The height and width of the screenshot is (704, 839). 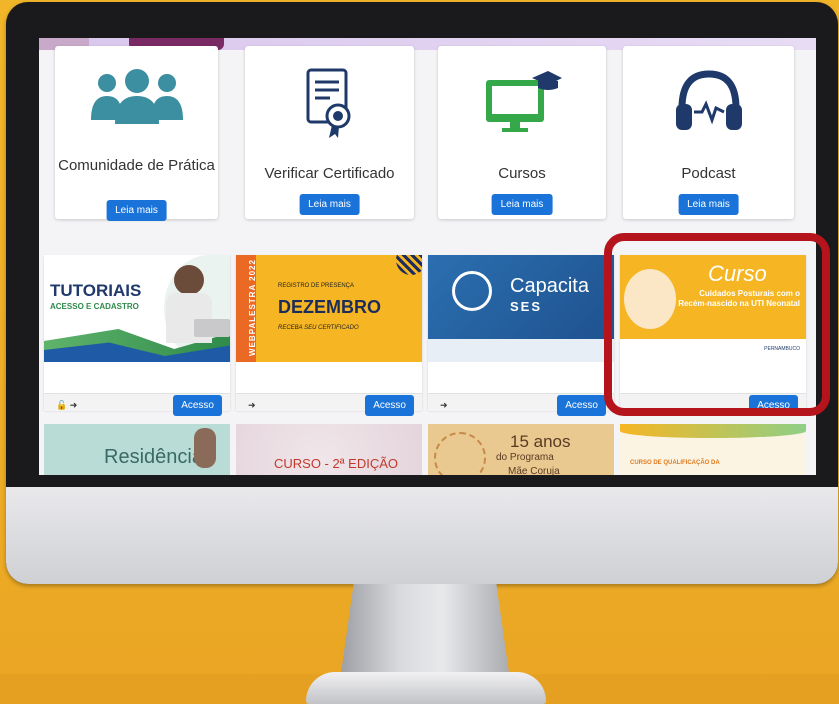 What do you see at coordinates (330, 106) in the screenshot?
I see `certificate-icon` at bounding box center [330, 106].